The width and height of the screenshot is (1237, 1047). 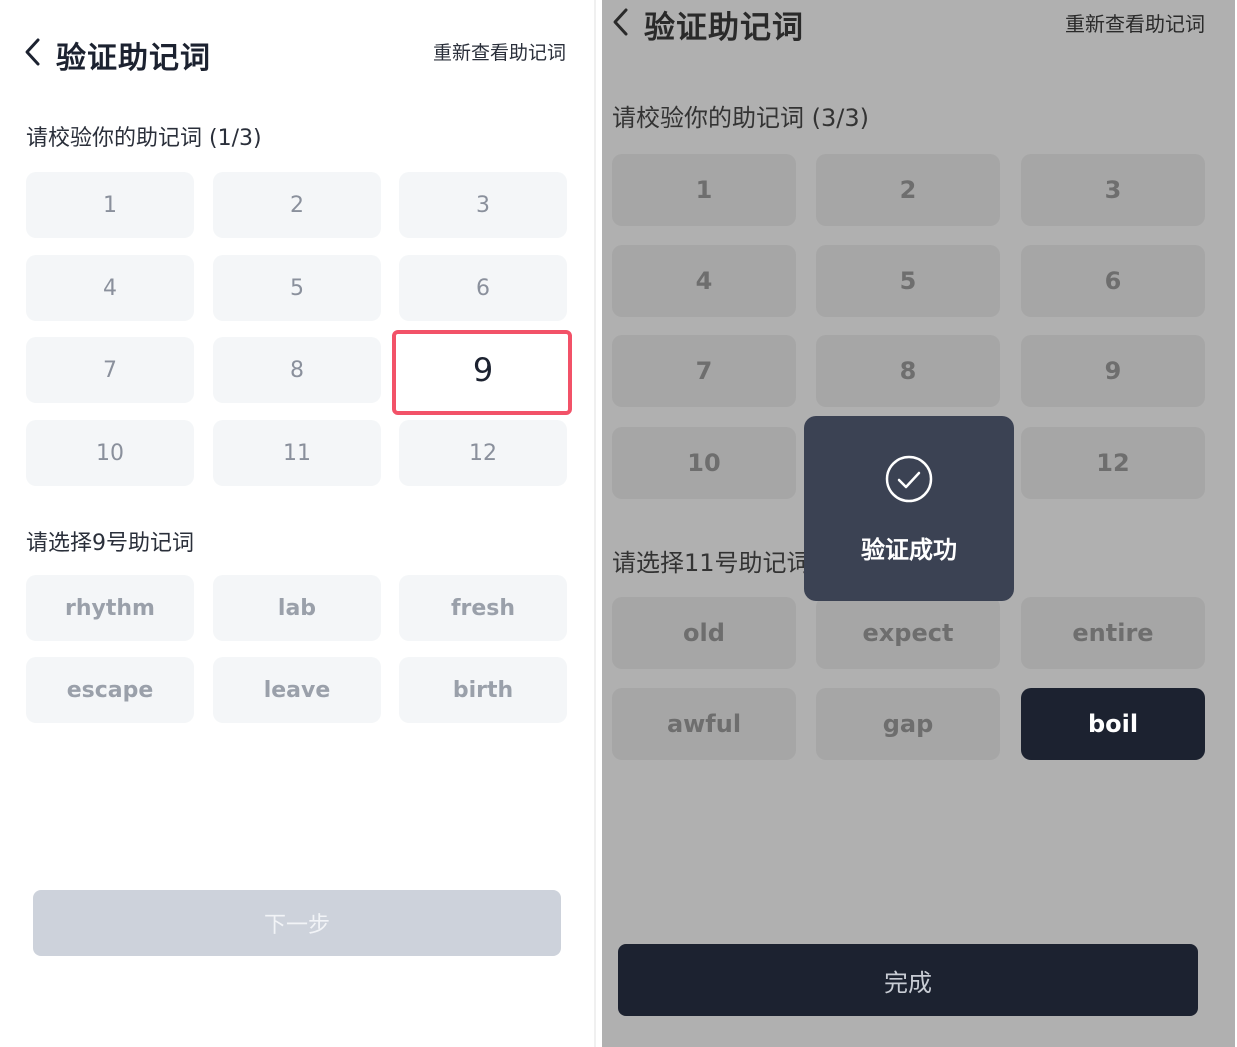 I want to click on word-option: lab, so click(x=297, y=608).